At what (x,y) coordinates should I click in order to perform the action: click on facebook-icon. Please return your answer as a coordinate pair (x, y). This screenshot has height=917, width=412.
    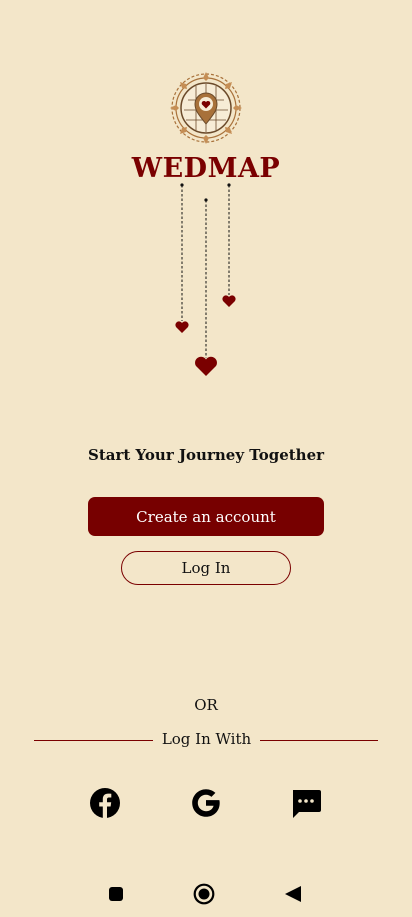
    Looking at the image, I should click on (105, 803).